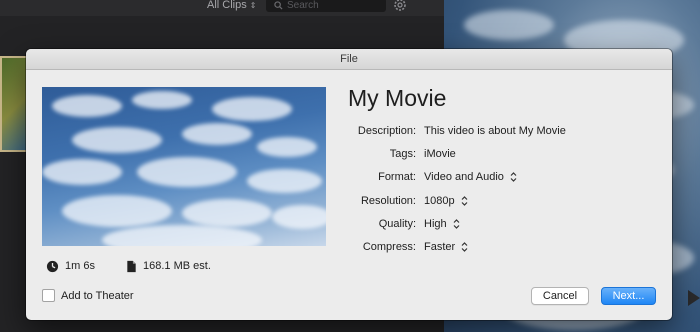 This screenshot has width=700, height=332. I want to click on dialog-title: File, so click(349, 59).